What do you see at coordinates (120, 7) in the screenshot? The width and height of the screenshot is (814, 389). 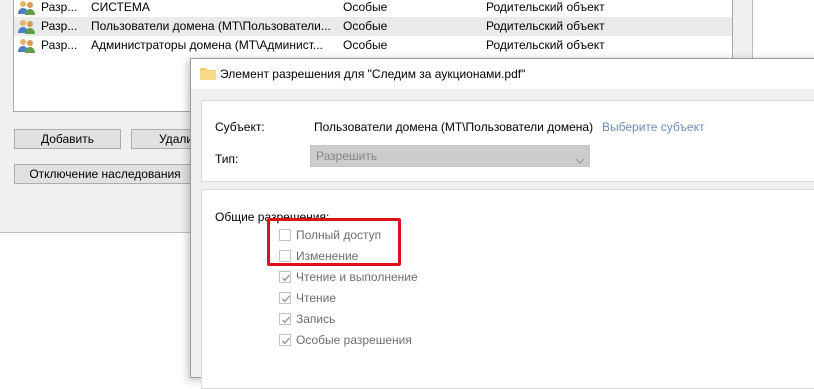 I see `entry-subject: СИСТЕМА` at bounding box center [120, 7].